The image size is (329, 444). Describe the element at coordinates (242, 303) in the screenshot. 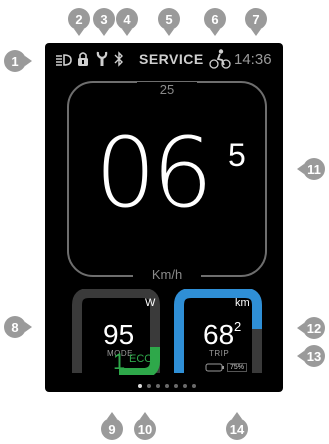

I see `trip-unit: km` at that location.